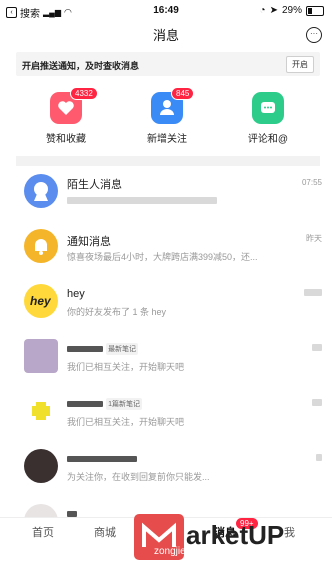  What do you see at coordinates (166, 248) in the screenshot?
I see `list-item: 通知消息 惊喜夜场最后4小时，大牌跨店满399减50，还... 昨天` at bounding box center [166, 248].